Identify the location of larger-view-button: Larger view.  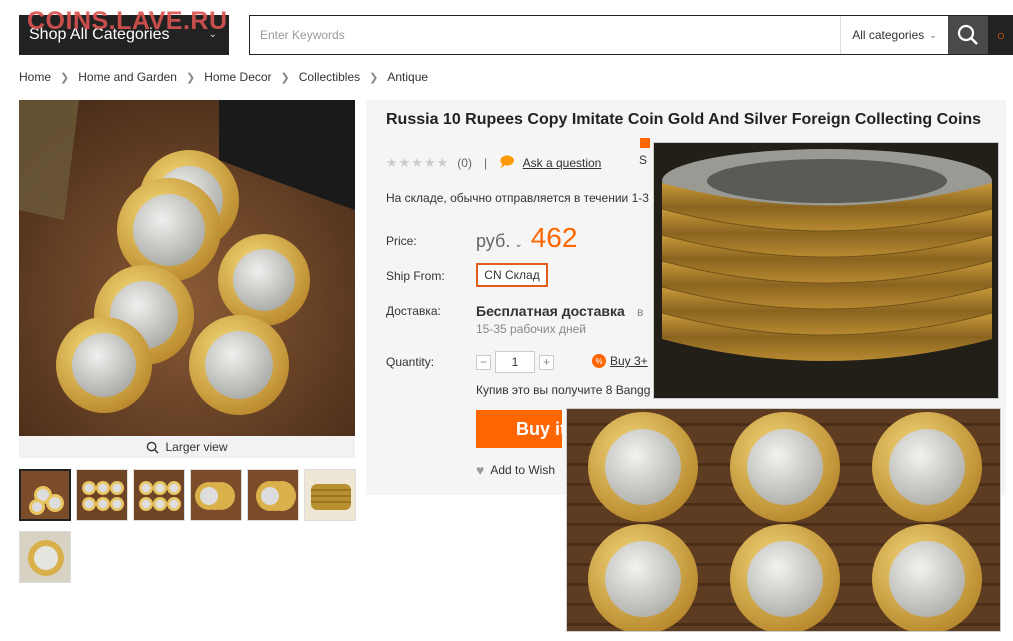
(187, 447).